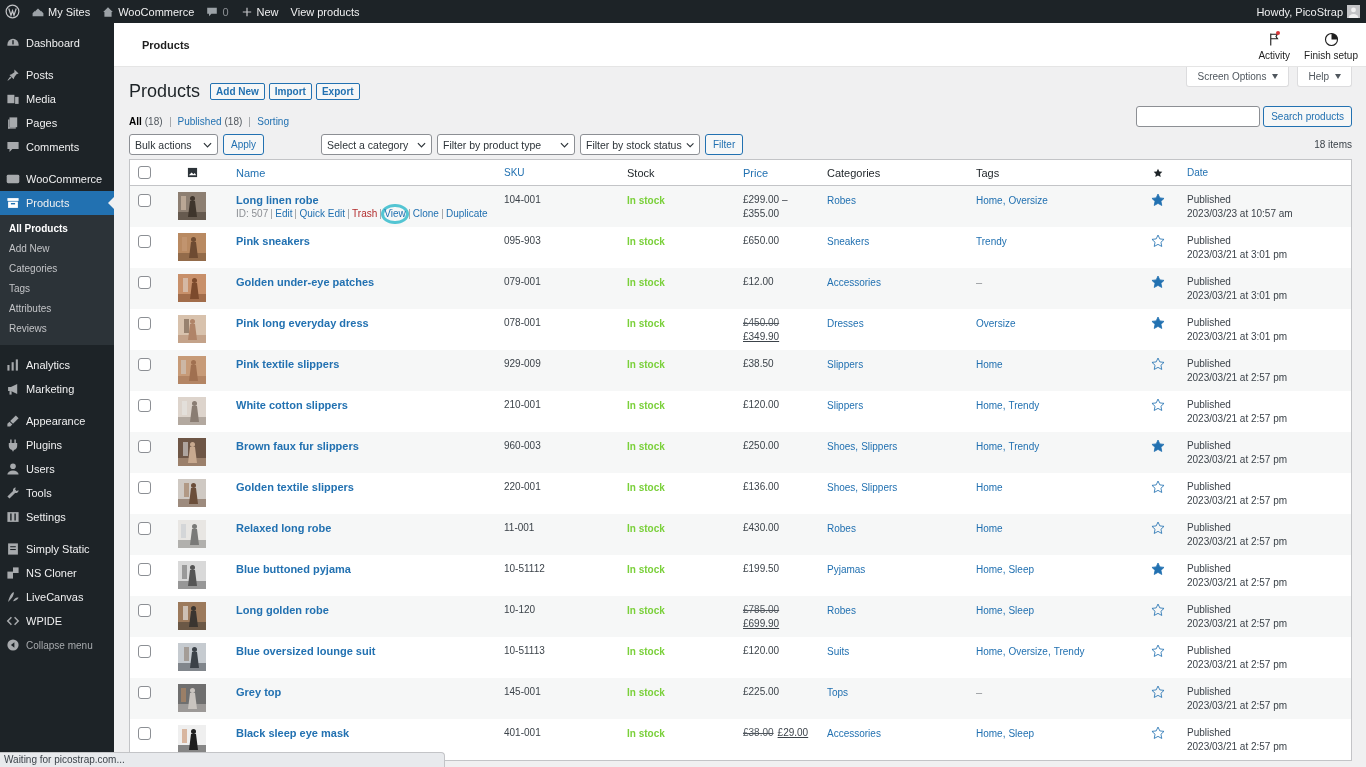 This screenshot has width=1366, height=767. I want to click on sidebar-menu-item: WPIDE, so click(57, 621).